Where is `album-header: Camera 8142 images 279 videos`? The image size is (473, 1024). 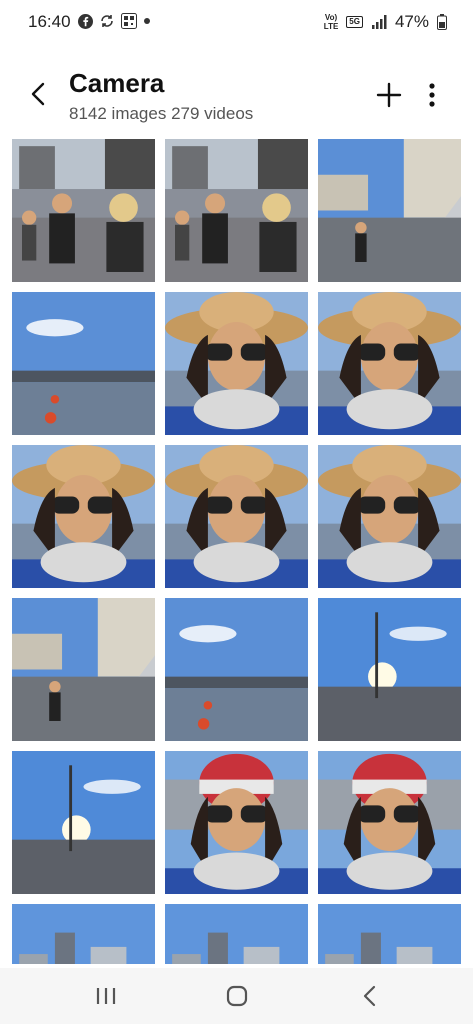
album-header: Camera 8142 images 279 videos is located at coordinates (236, 95).